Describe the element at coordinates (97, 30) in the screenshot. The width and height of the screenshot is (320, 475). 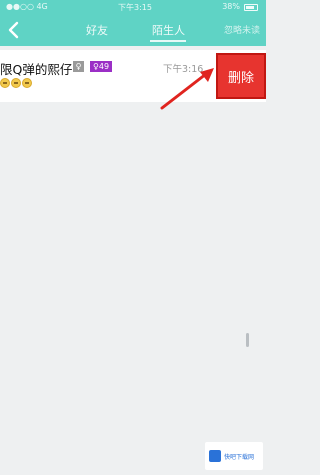
I see `tab-friends: 好友` at that location.